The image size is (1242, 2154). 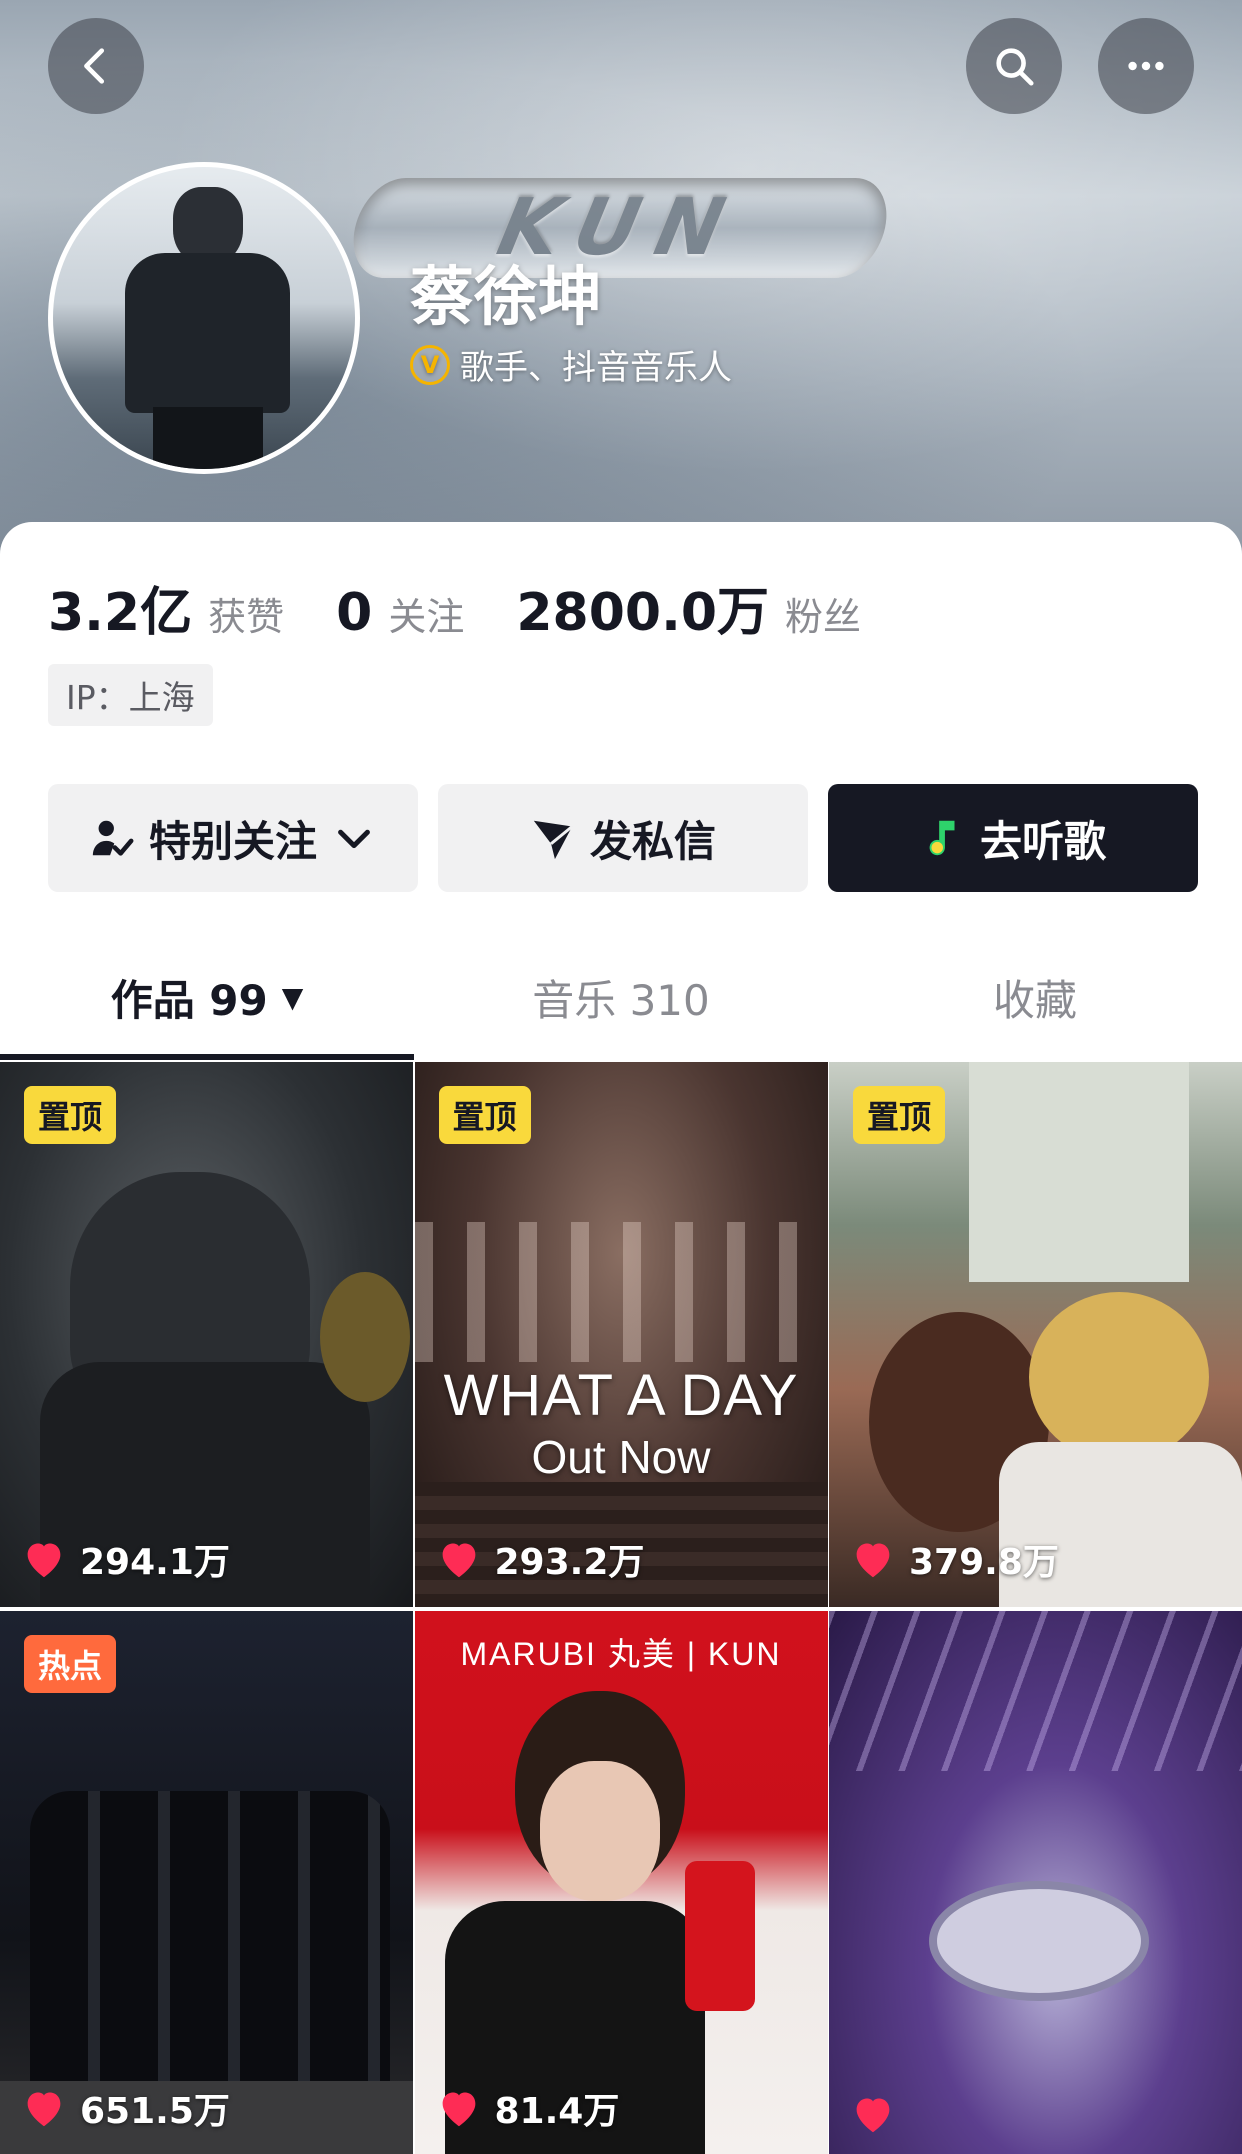 What do you see at coordinates (246, 617) in the screenshot?
I see `stat-likes-label: 获赞` at bounding box center [246, 617].